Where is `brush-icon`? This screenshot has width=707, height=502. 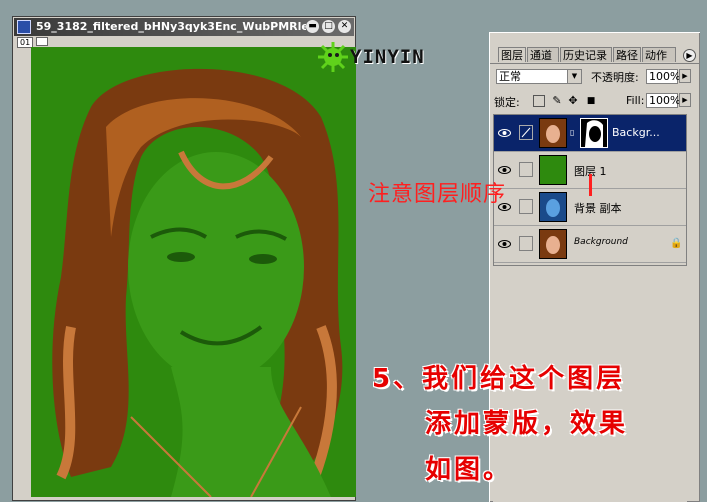 brush-icon is located at coordinates (526, 132).